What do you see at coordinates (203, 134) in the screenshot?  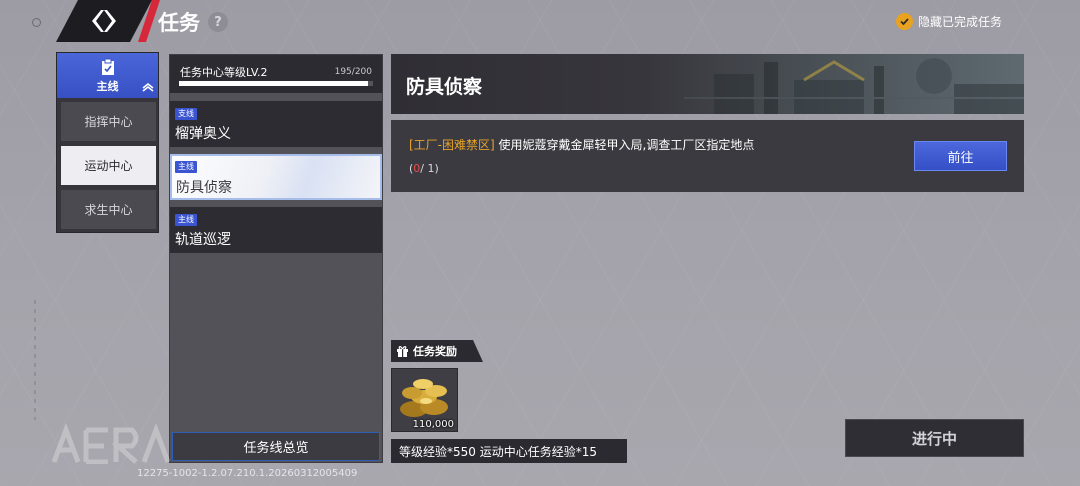 I see `quest-name: 榴弹奥义` at bounding box center [203, 134].